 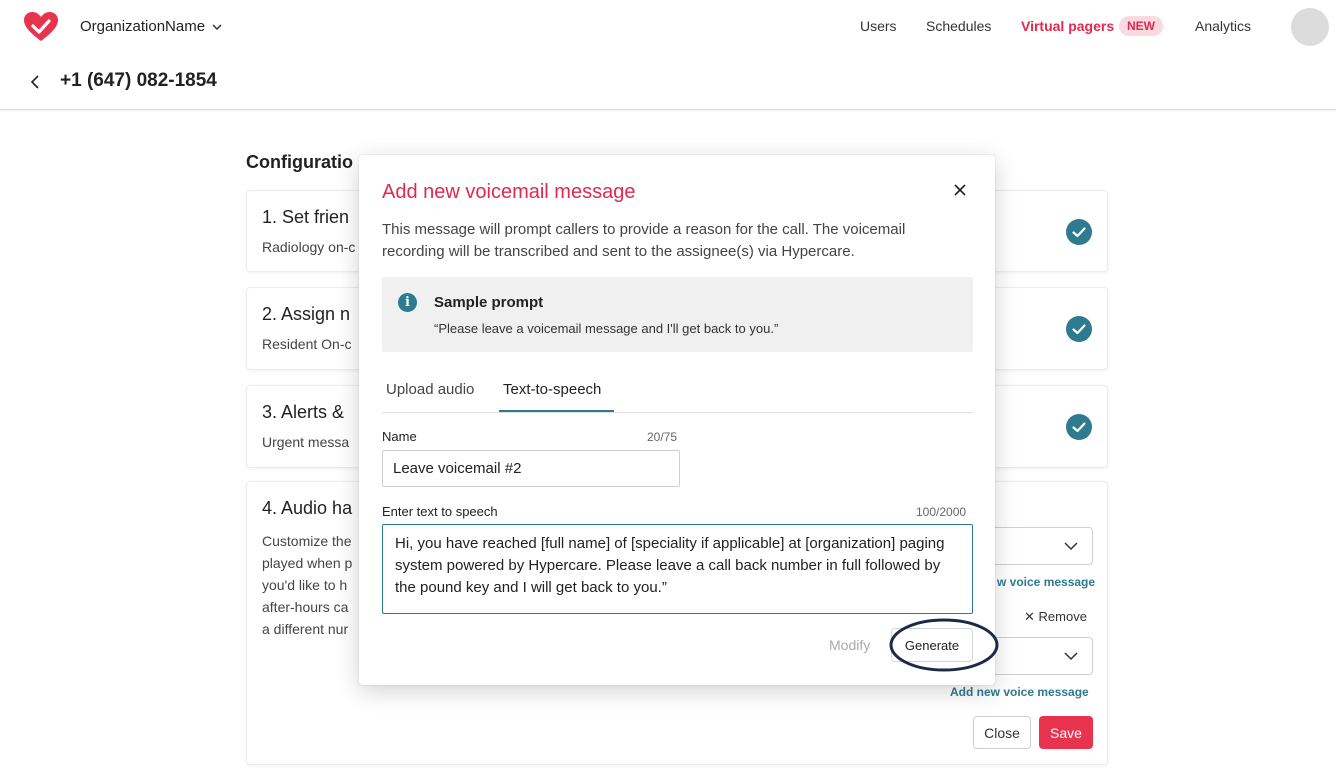 What do you see at coordinates (489, 302) in the screenshot?
I see `sample-prompt-title: Sample prompt` at bounding box center [489, 302].